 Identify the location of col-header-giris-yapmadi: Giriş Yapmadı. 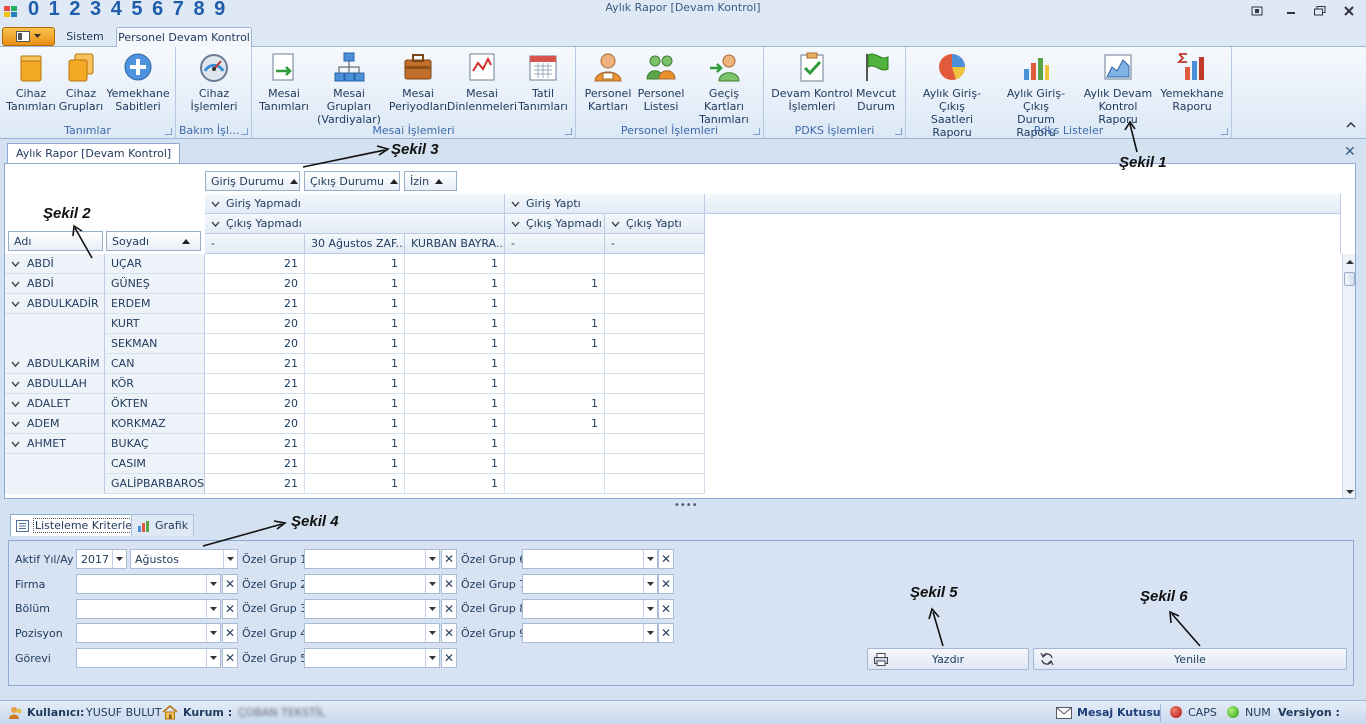
(355, 204).